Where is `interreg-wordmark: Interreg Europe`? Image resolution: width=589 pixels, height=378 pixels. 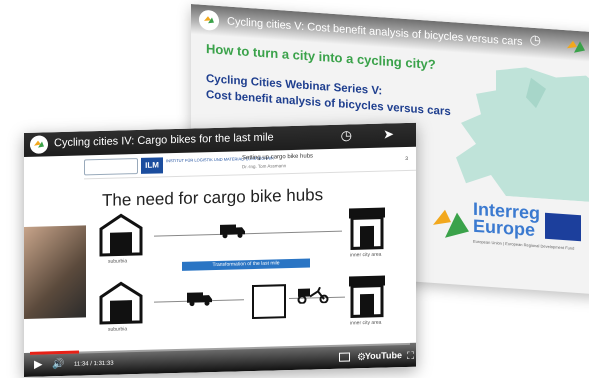
interreg-wordmark: Interreg Europe is located at coordinates (506, 220).